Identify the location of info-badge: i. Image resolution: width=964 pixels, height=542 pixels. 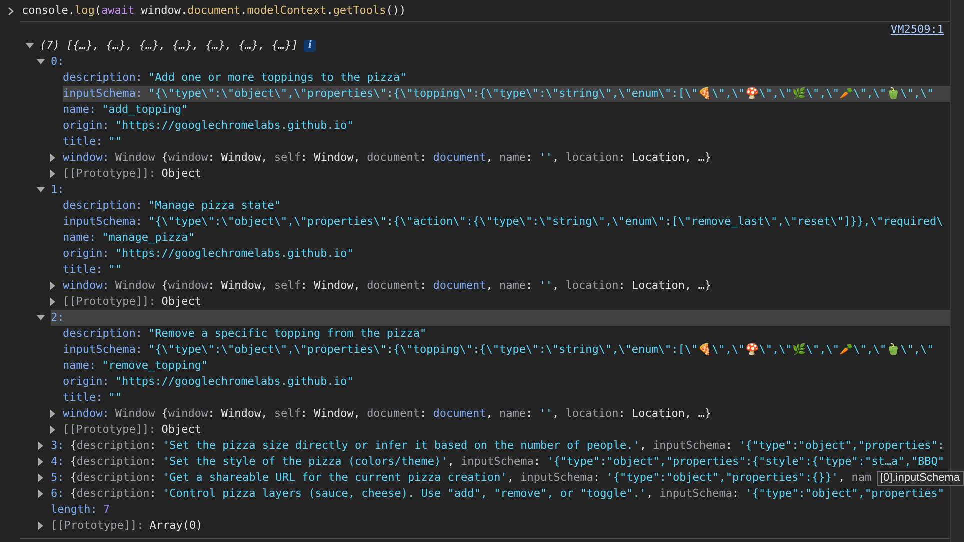
(310, 46).